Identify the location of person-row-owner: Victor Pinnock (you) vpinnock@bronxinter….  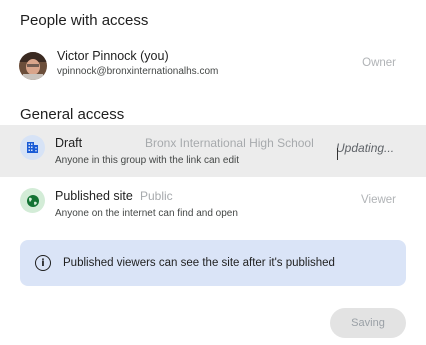
(213, 65).